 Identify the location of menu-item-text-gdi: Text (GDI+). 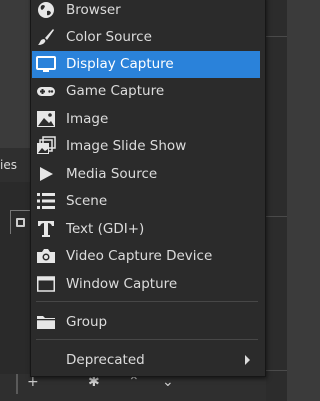
(146, 229).